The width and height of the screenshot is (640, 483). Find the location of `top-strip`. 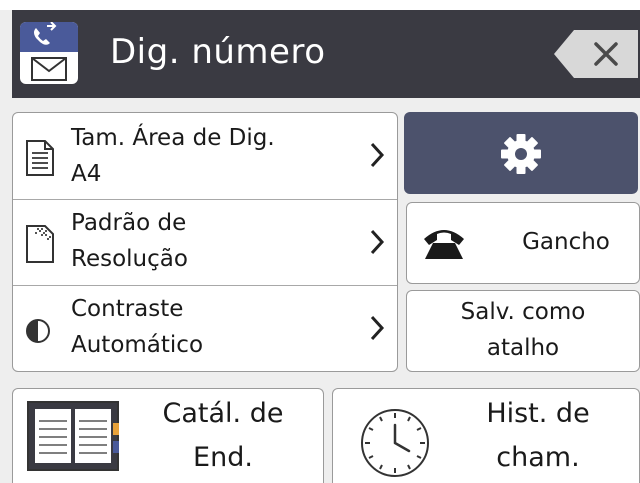

top-strip is located at coordinates (320, 5).